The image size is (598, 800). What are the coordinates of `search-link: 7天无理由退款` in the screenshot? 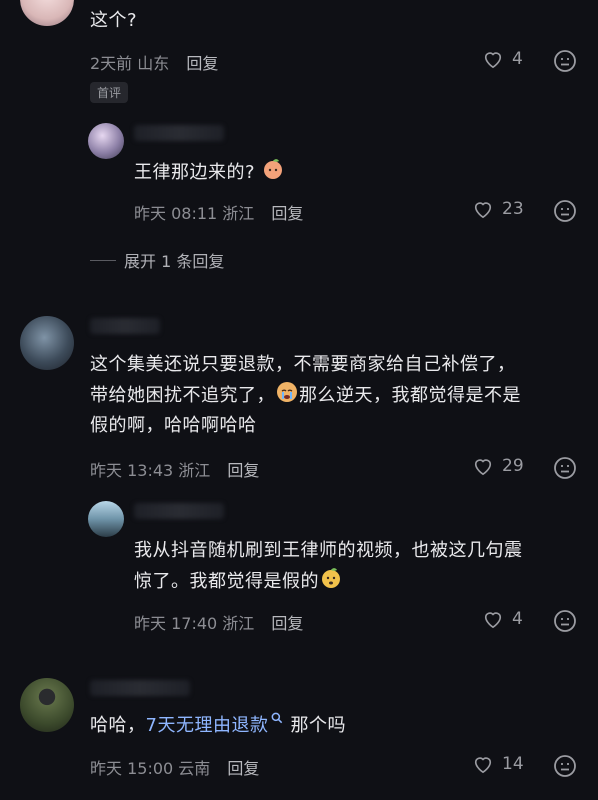 It's located at (207, 725).